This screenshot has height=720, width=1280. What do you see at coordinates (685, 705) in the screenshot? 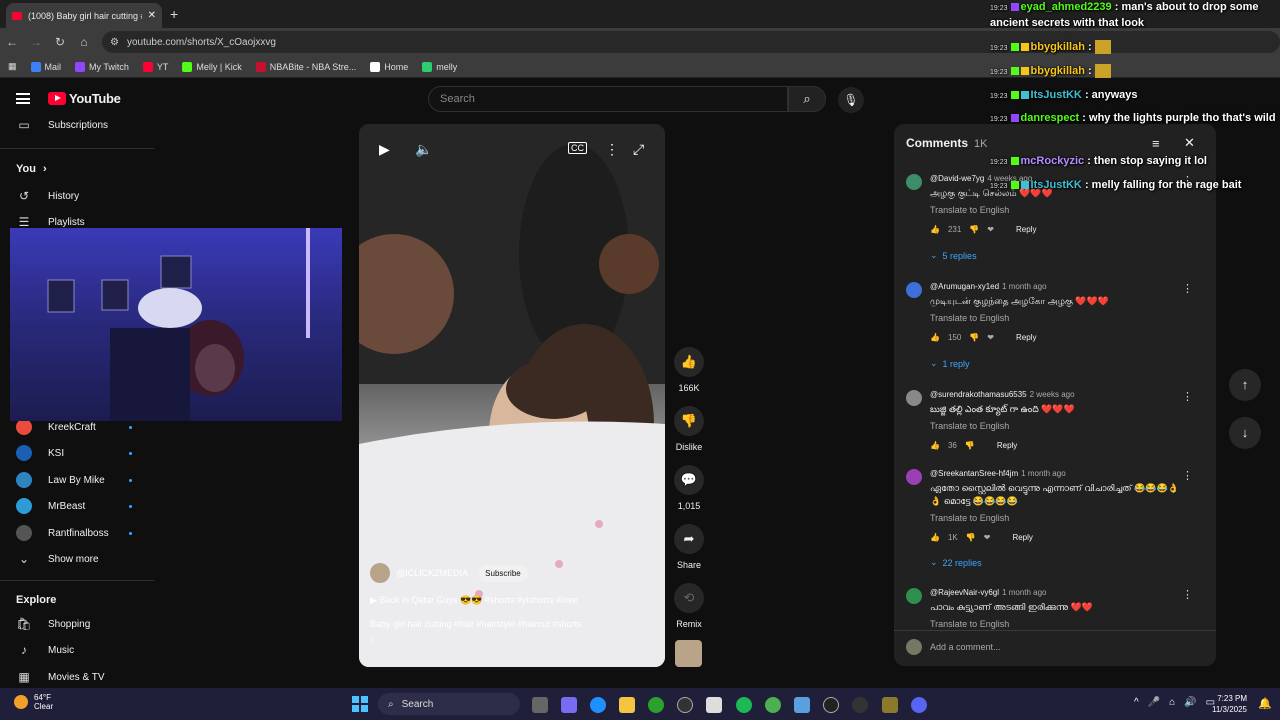
I see `steam-icon` at bounding box center [685, 705].